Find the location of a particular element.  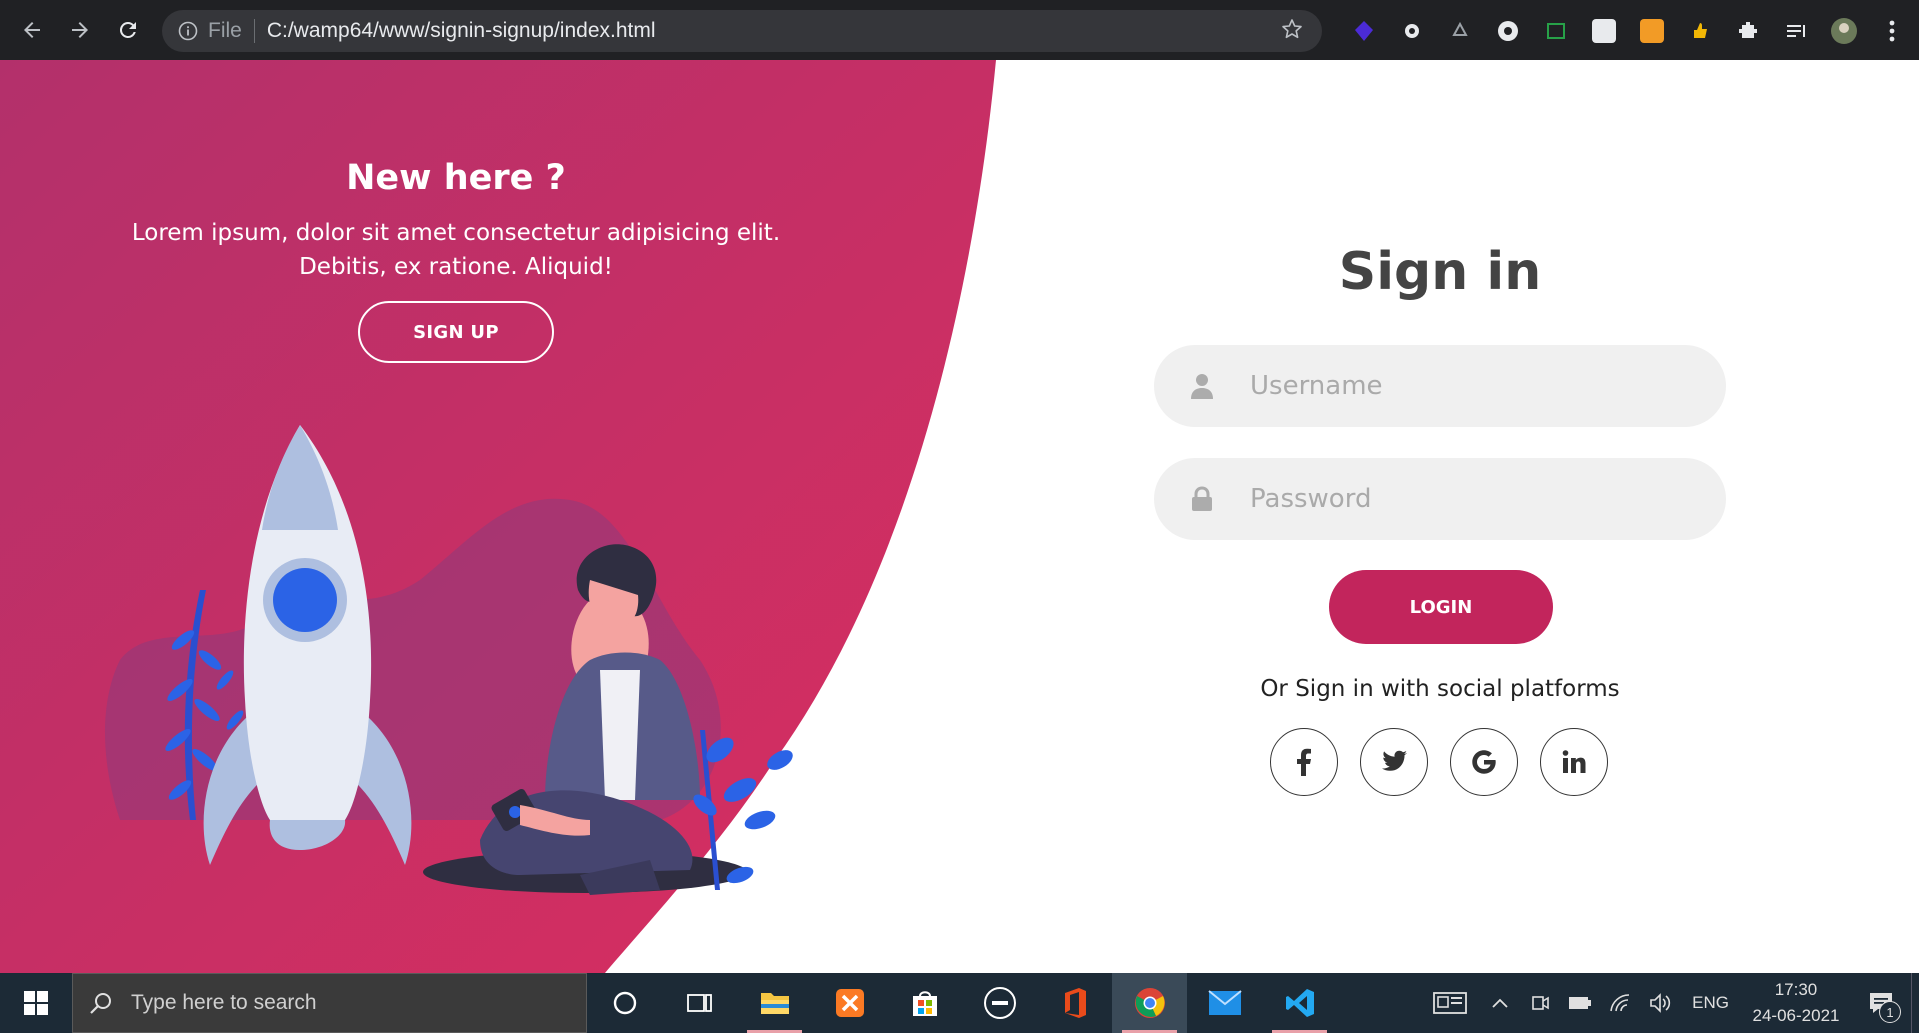

clock: 17:30 24-06-2021 is located at coordinates (1796, 1003).